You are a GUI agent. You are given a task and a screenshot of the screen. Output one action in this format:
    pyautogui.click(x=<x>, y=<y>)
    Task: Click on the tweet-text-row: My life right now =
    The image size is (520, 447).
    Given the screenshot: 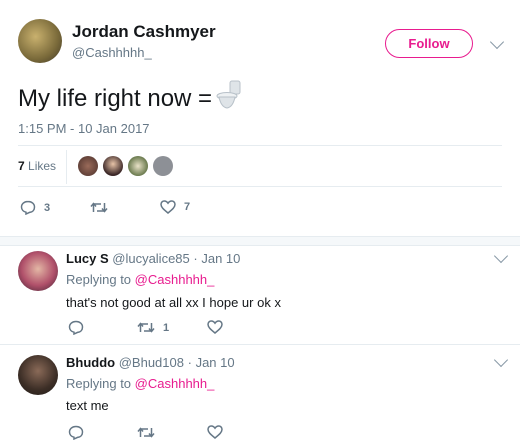 What is the action you would take?
    pyautogui.click(x=130, y=98)
    